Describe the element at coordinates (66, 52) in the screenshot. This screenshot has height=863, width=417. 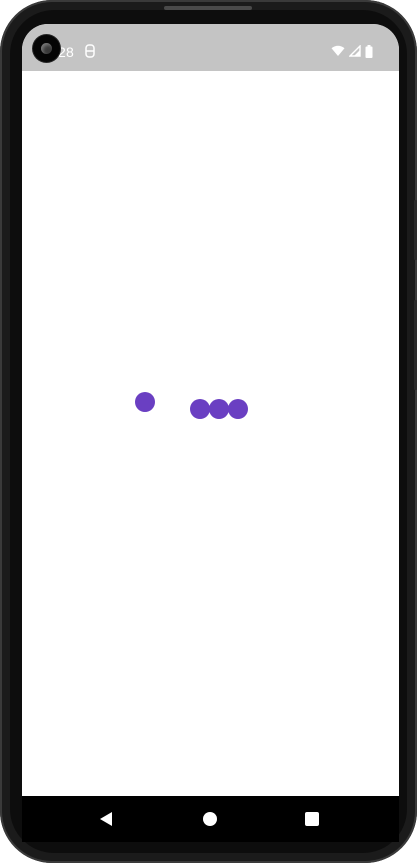
I see `status-time: 28` at that location.